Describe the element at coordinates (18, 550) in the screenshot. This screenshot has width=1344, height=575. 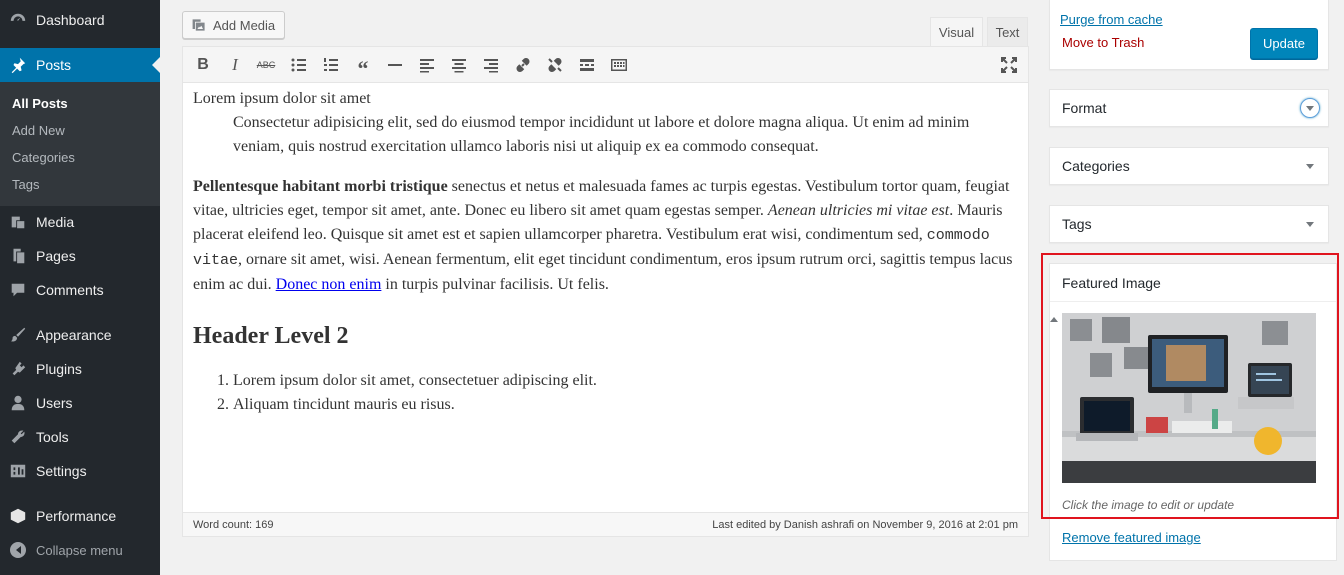
I see `collapse-arrow-icon` at that location.